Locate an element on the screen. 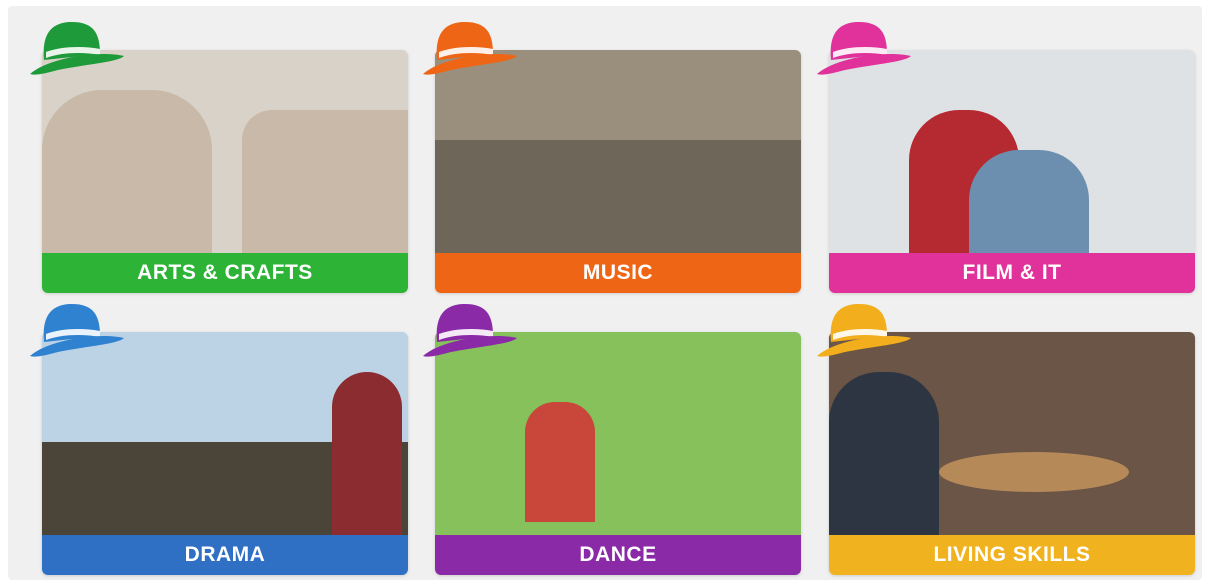  card-label: DRAMA is located at coordinates (225, 555).